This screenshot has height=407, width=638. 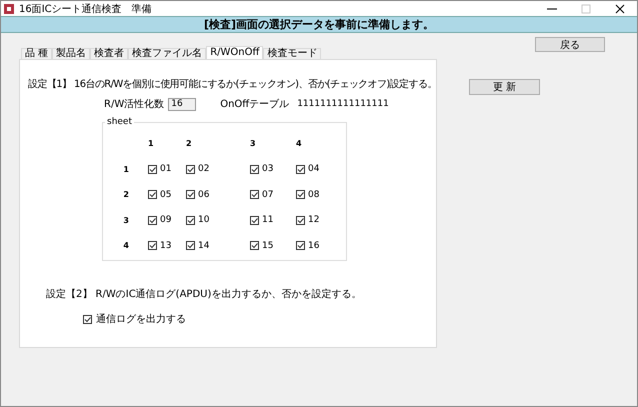 What do you see at coordinates (134, 104) in the screenshot?
I see `field-label: R/W活性化数` at bounding box center [134, 104].